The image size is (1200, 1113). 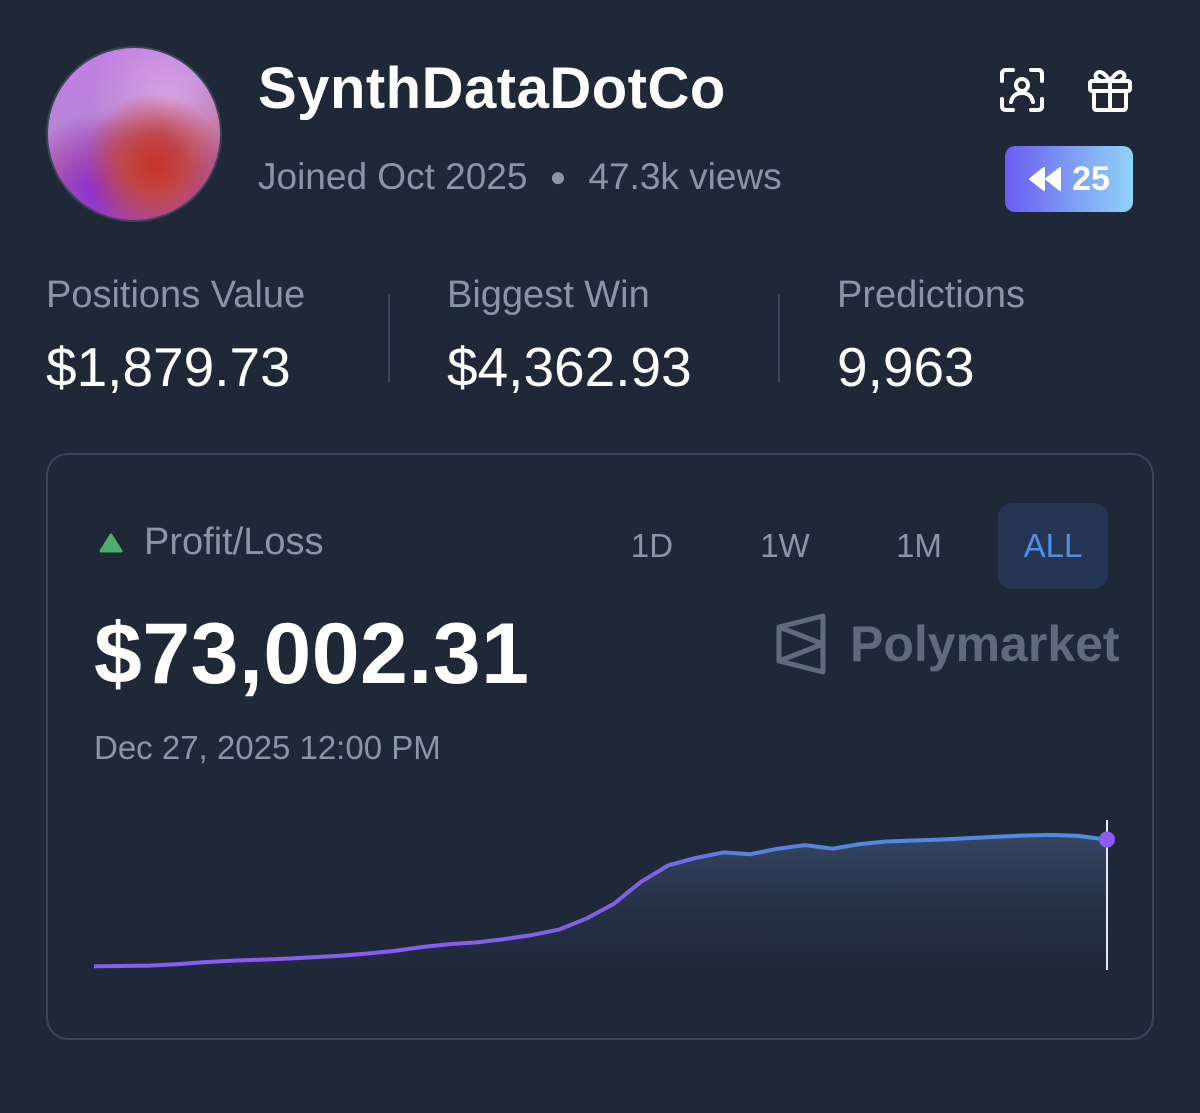 I want to click on joined-date: Joined Oct 2025, so click(x=393, y=176).